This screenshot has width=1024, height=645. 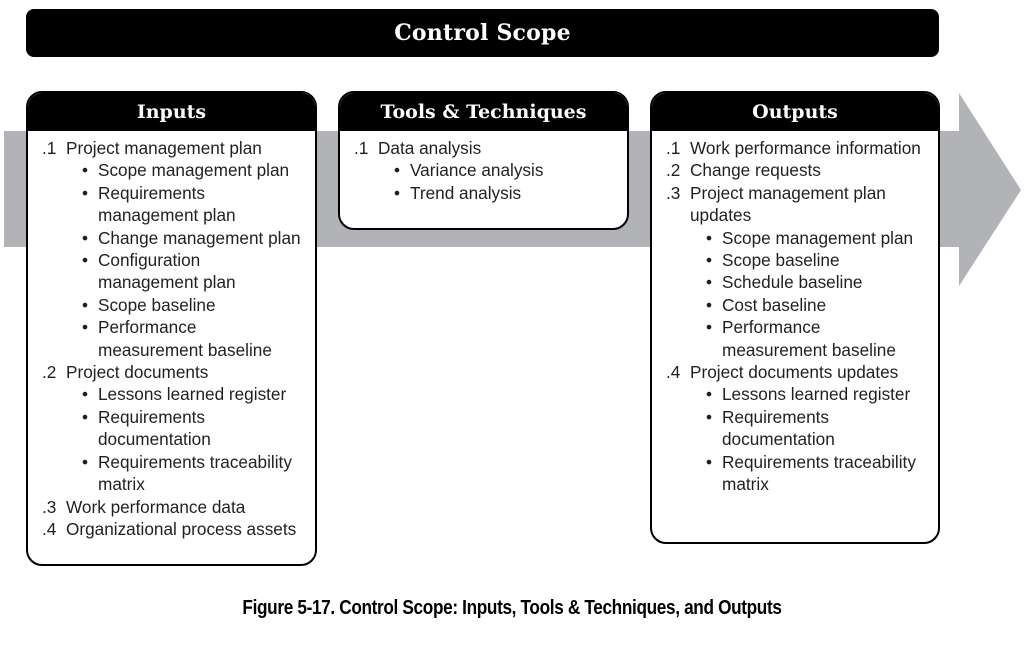 I want to click on tools-header-text: Tools & Techniques, so click(x=483, y=112).